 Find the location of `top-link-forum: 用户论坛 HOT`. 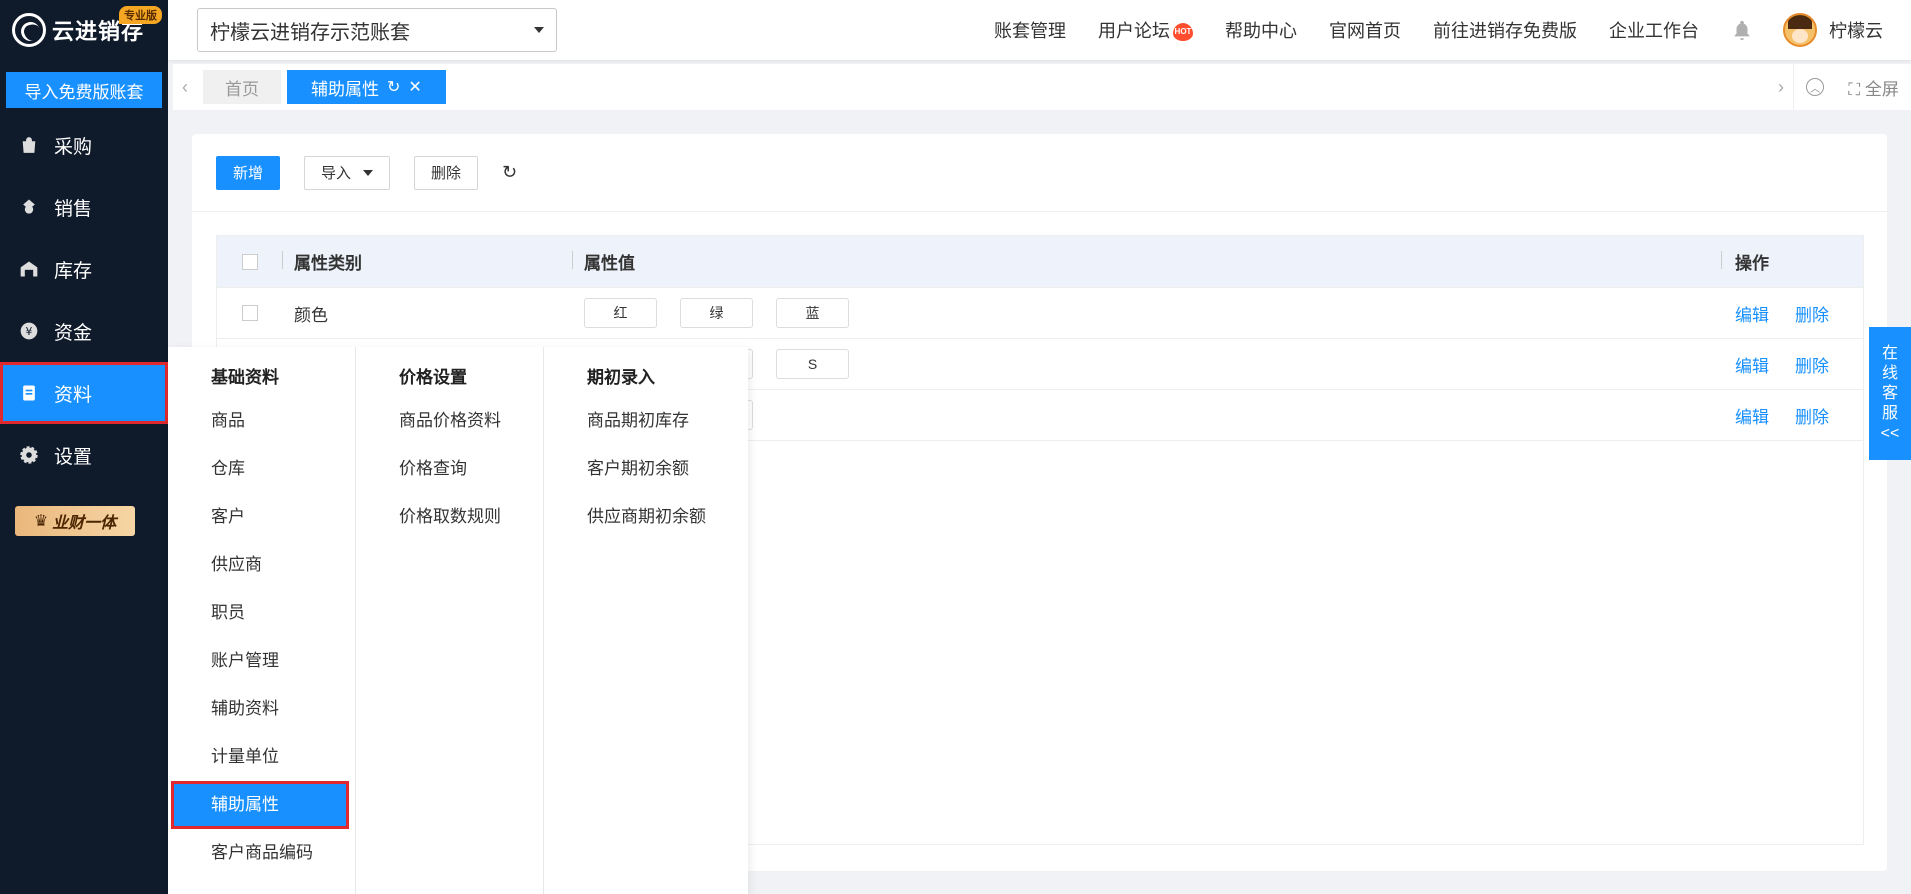

top-link-forum: 用户论坛 HOT is located at coordinates (1145, 30).